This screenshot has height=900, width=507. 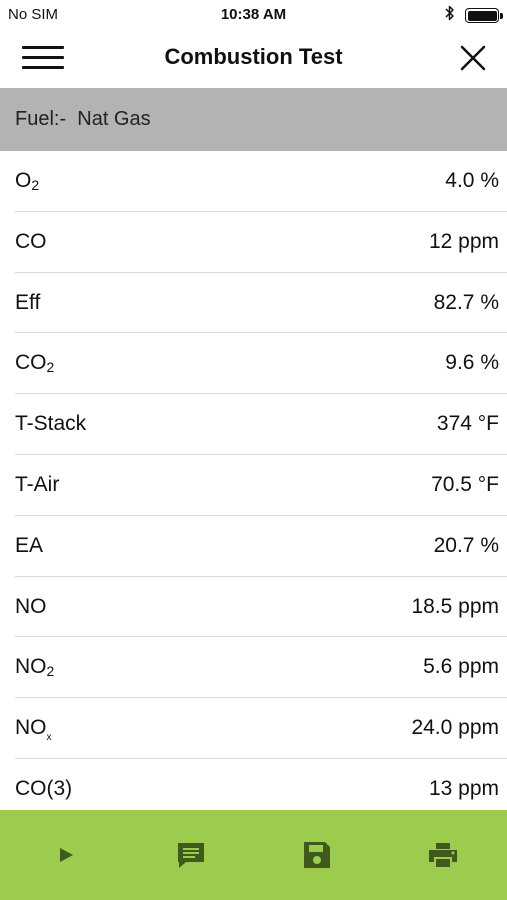 I want to click on play-icon, so click(x=66, y=855).